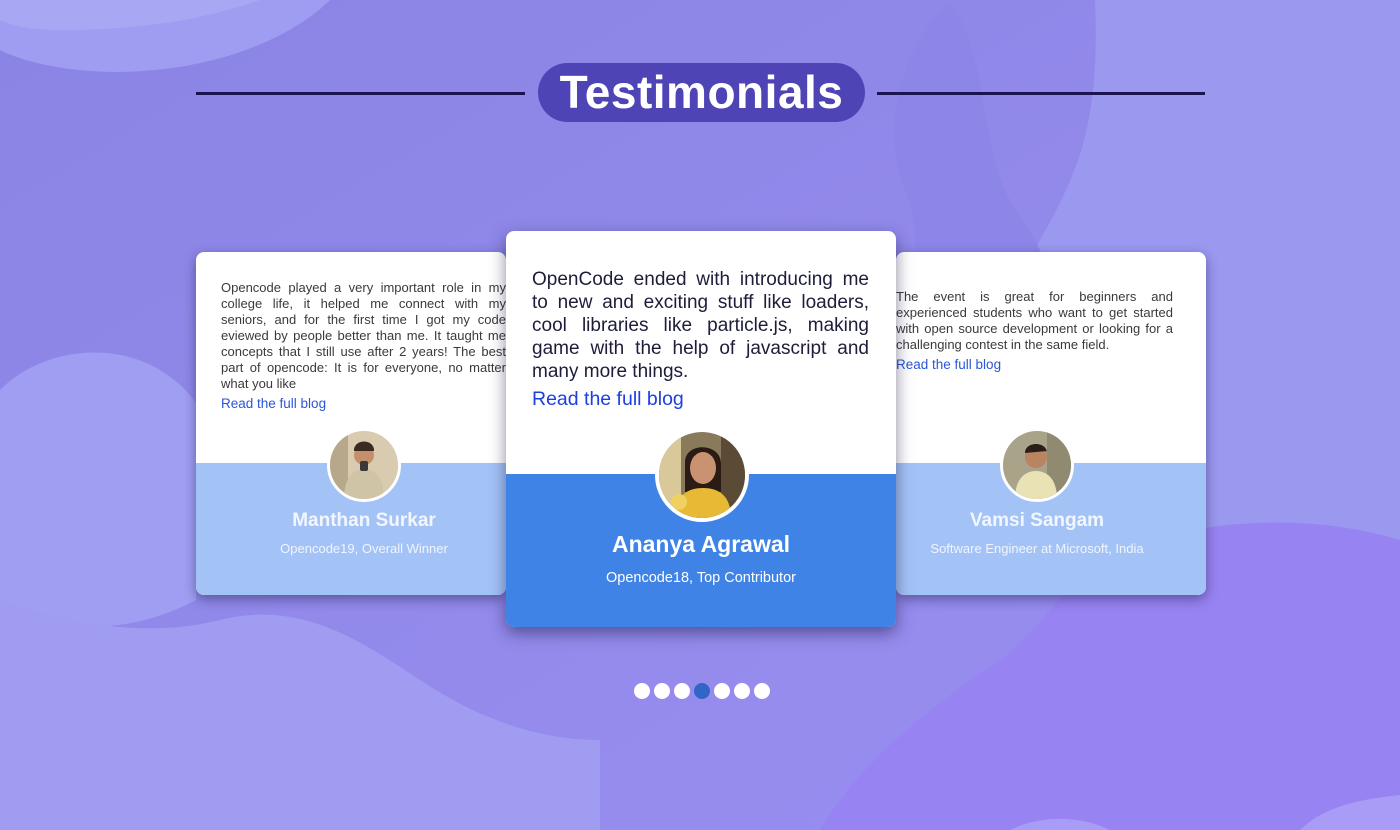  What do you see at coordinates (1037, 520) in the screenshot?
I see `person-name: Vamsi Sangam` at bounding box center [1037, 520].